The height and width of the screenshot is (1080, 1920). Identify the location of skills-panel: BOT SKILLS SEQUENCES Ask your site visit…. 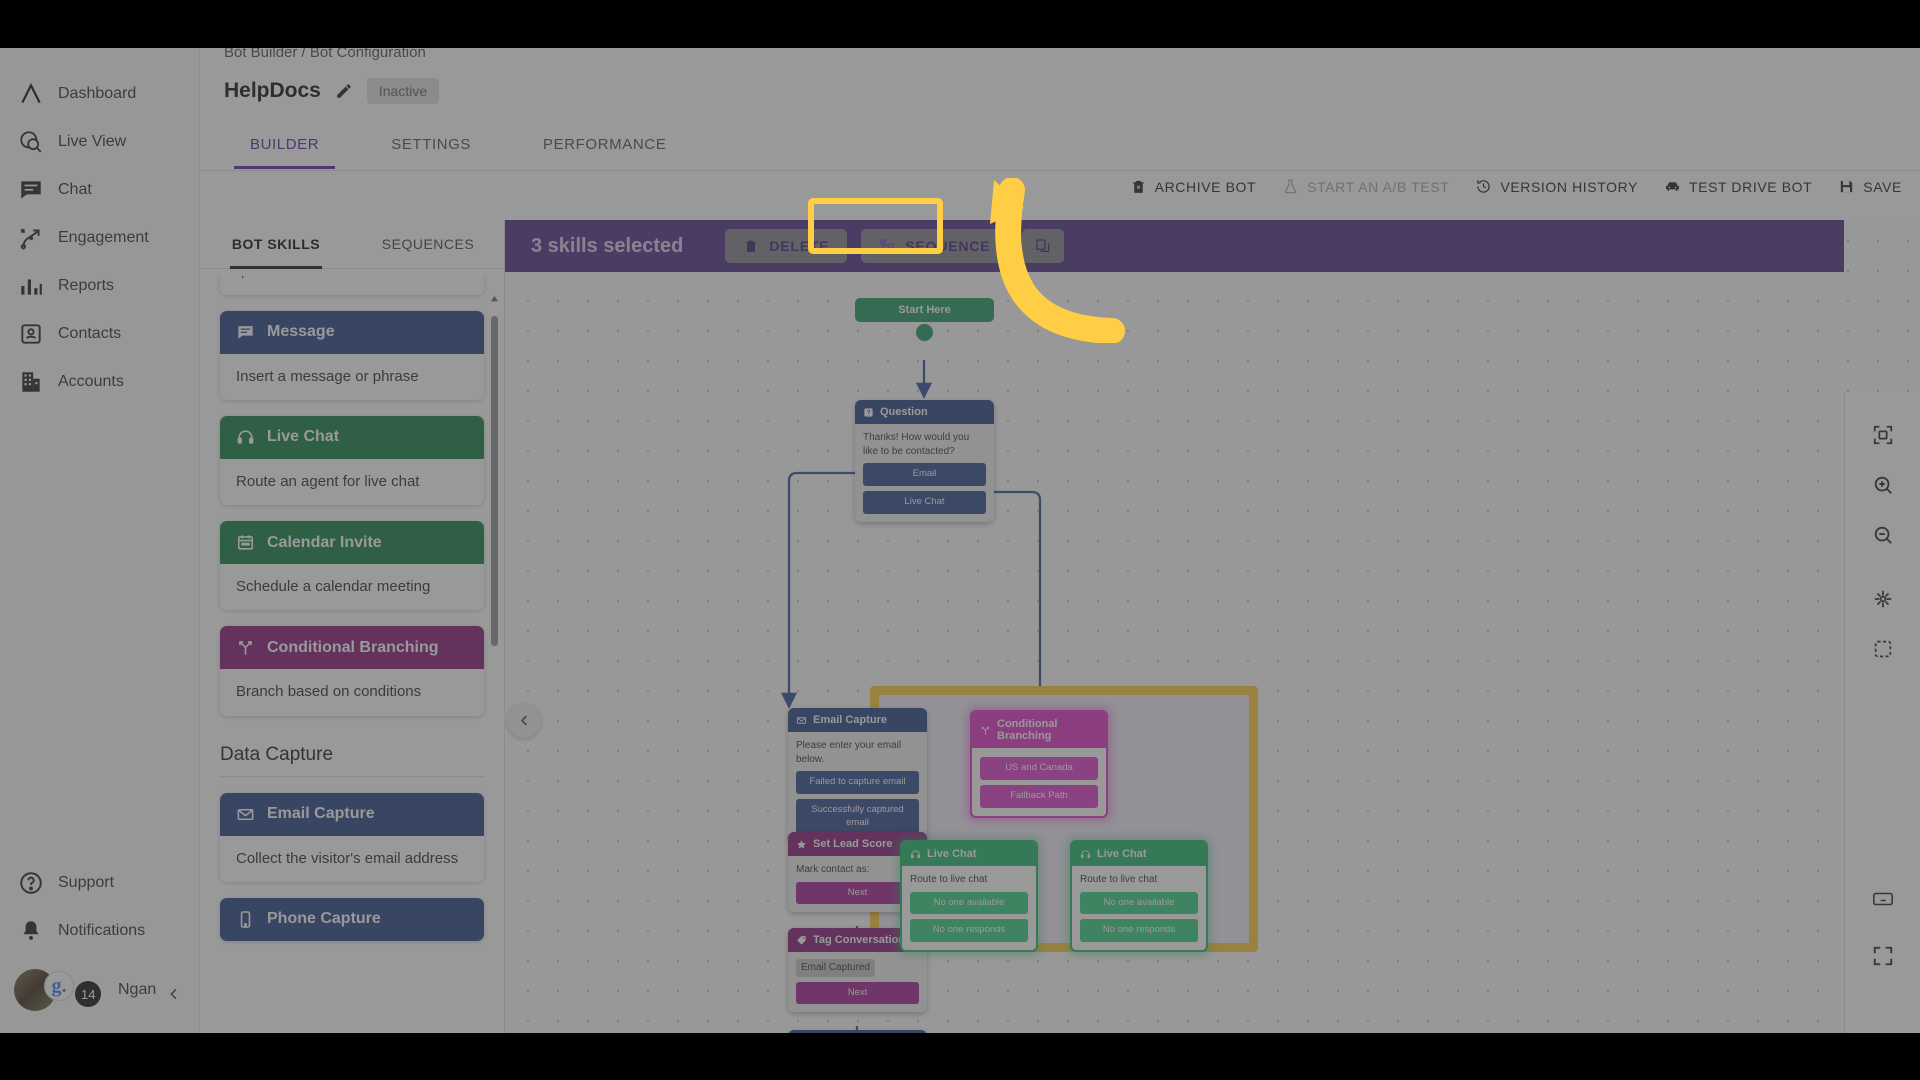
(352, 626).